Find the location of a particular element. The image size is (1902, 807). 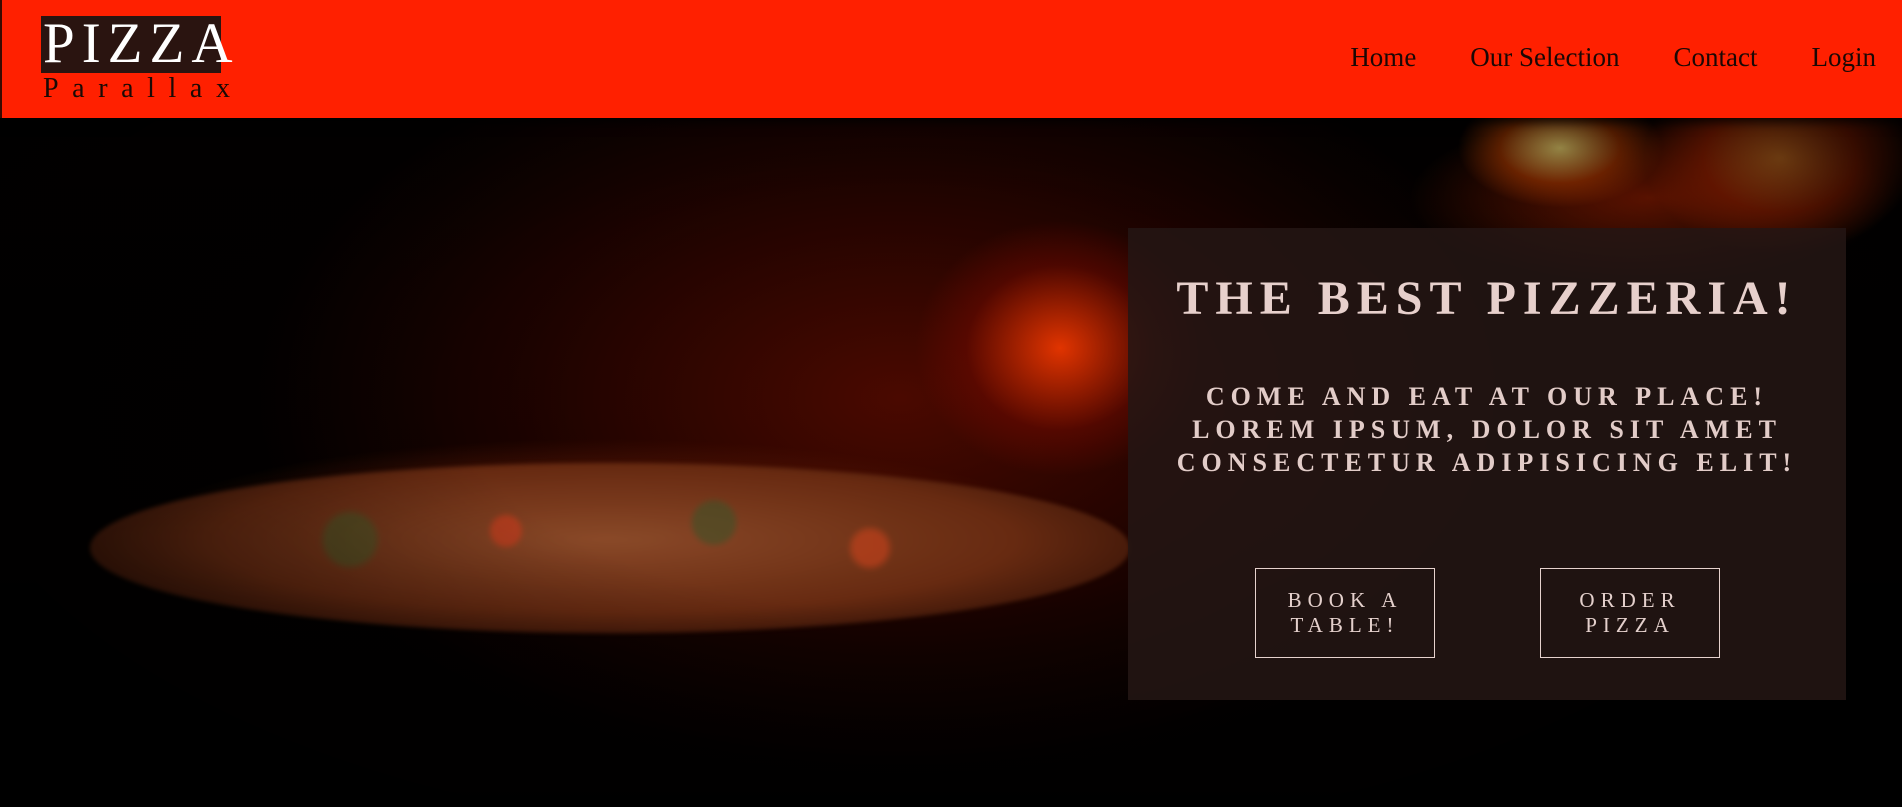

nav-login-link: Login is located at coordinates (1844, 57).